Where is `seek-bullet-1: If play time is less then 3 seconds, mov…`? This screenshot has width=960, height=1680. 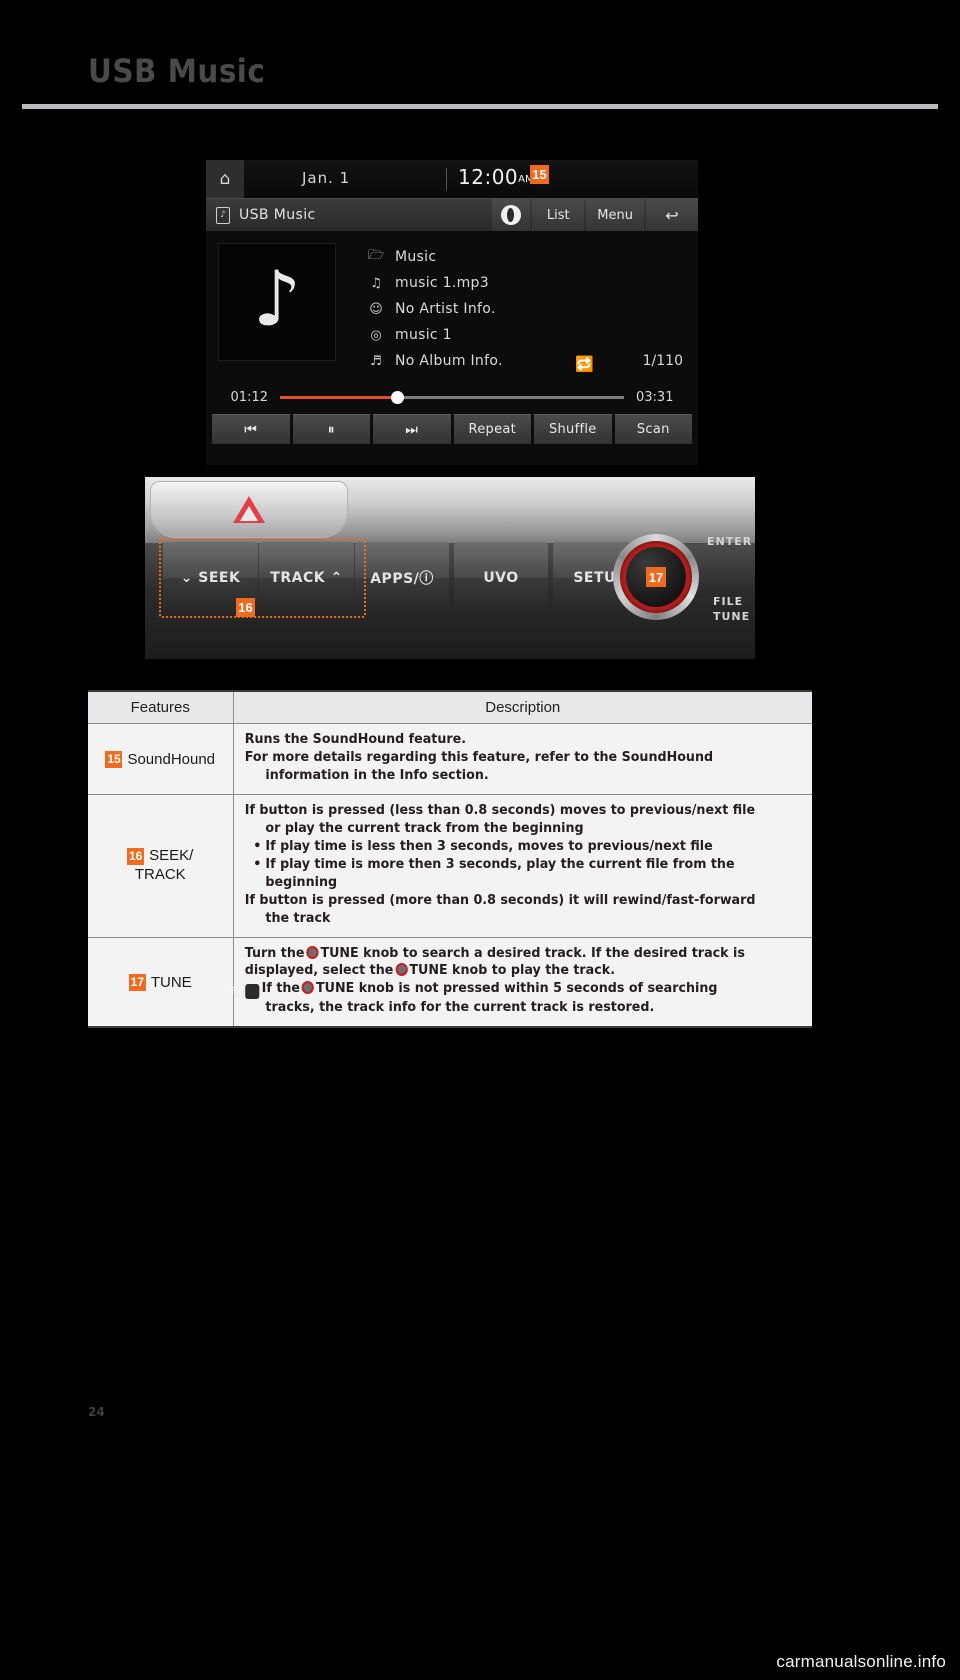
seek-bullet-1: If play time is less then 3 seconds, mov… is located at coordinates (489, 845).